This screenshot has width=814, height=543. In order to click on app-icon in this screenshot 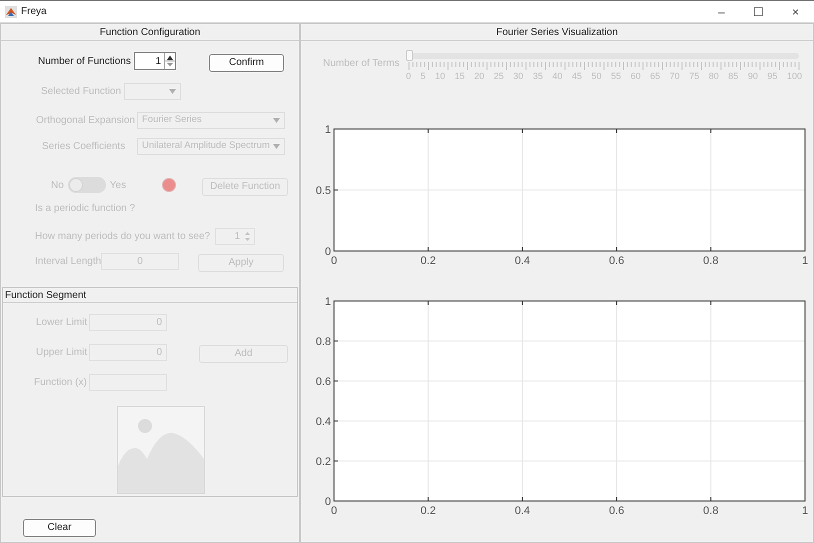, I will do `click(11, 12)`.